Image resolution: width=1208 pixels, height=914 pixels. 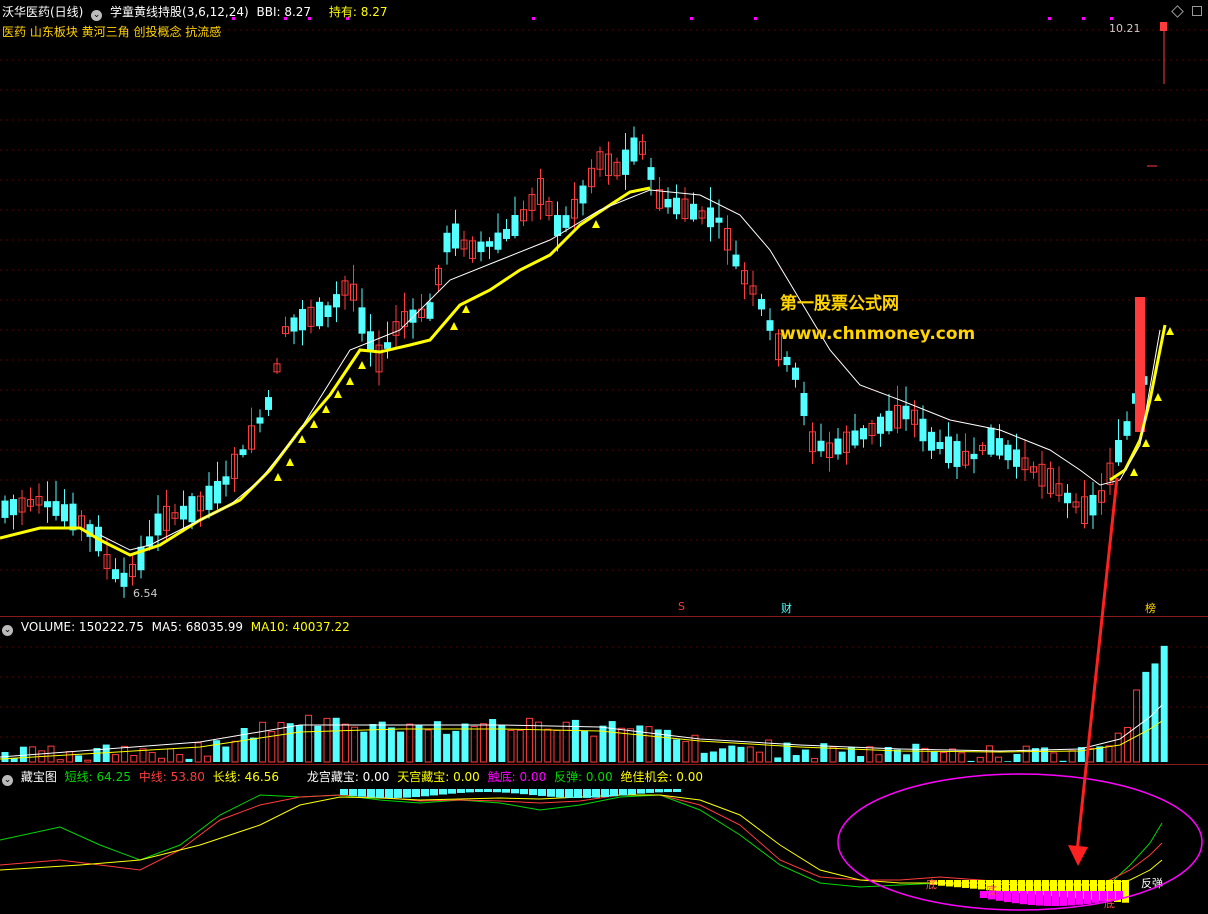 I want to click on event-mark-cai: 财, so click(x=786, y=608).